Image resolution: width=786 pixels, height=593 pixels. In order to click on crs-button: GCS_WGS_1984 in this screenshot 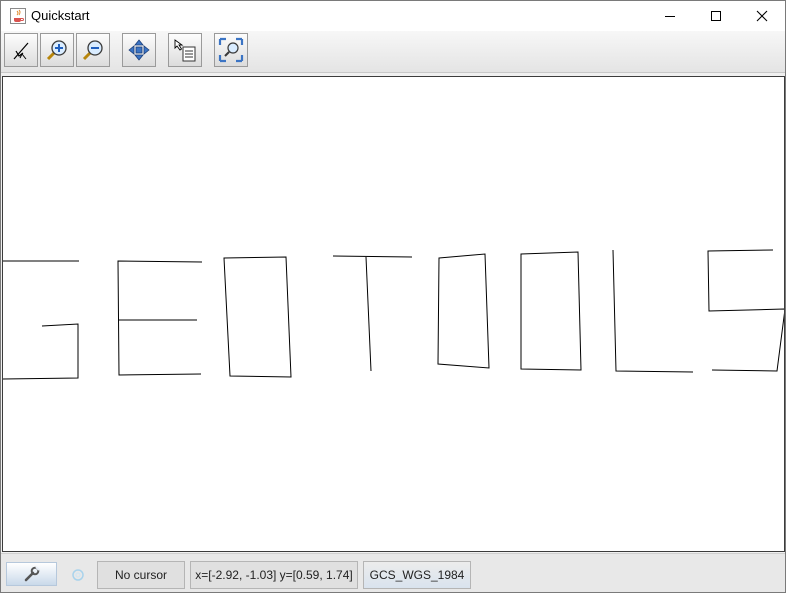, I will do `click(417, 575)`.